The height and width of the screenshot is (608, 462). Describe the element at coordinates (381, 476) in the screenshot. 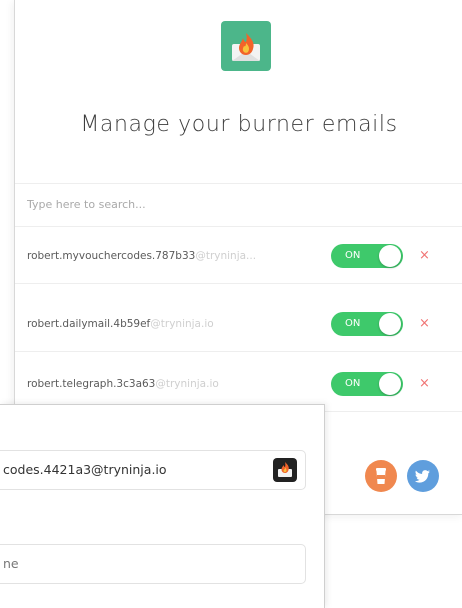

I see `coffee-cup-icon` at that location.